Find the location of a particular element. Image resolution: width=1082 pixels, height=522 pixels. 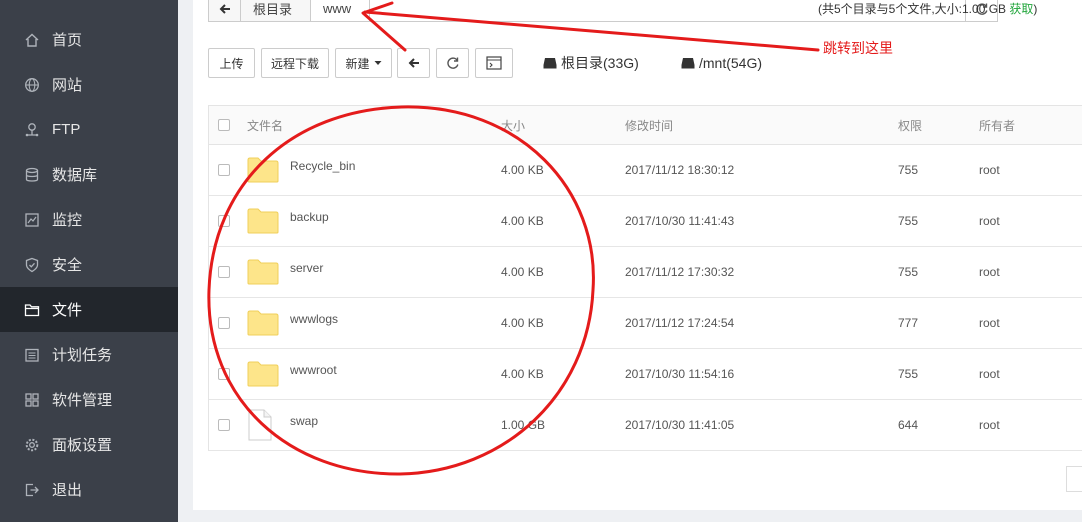

table-row: swap 1.00 GB 2017/10/30 11:41:05 644 root is located at coordinates (645, 425).